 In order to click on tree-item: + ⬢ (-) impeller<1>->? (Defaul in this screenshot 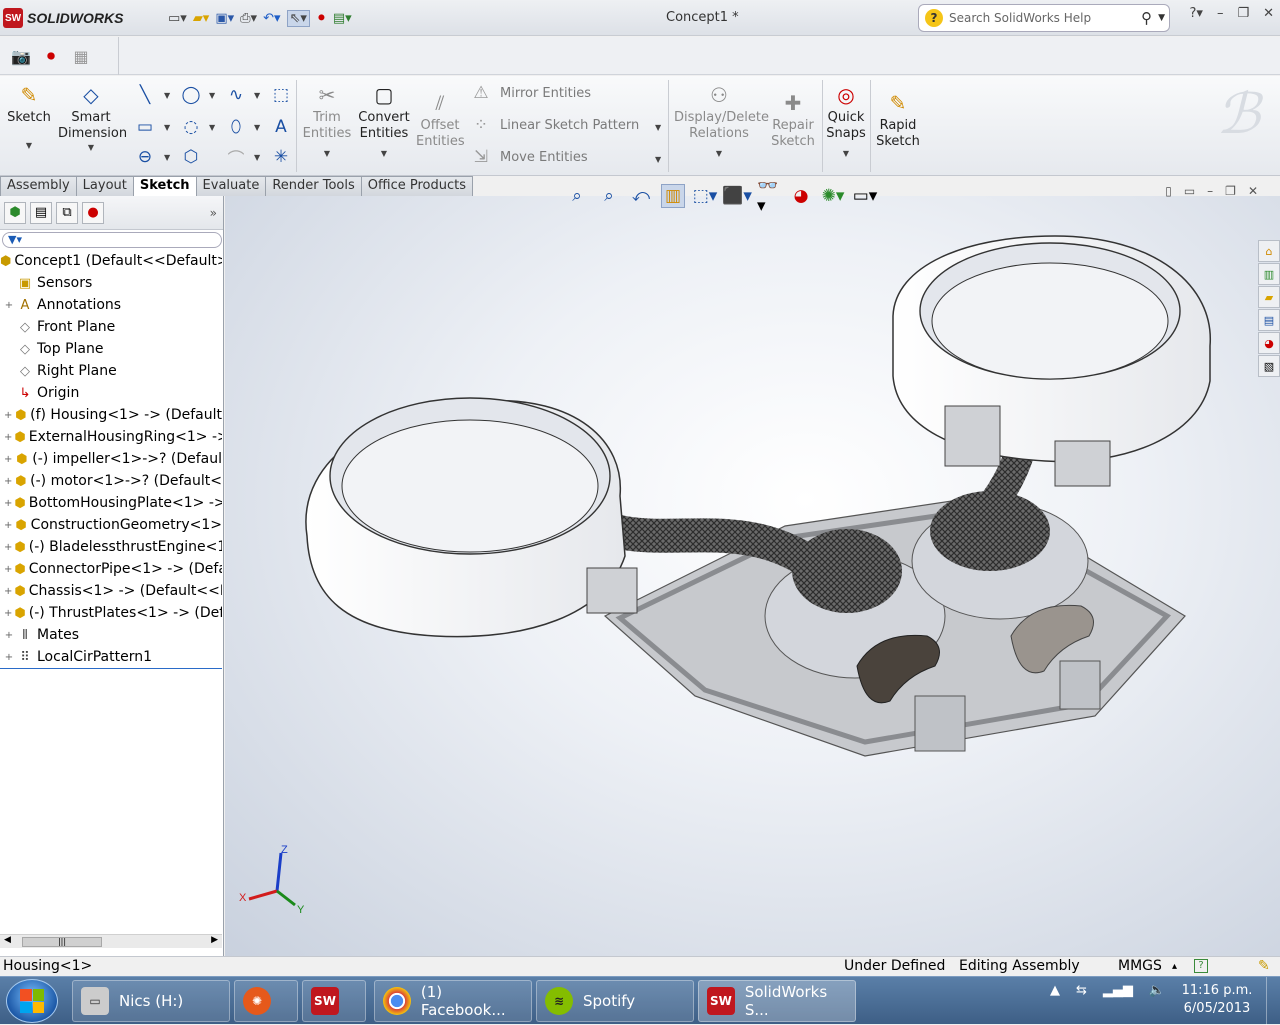, I will do `click(111, 459)`.